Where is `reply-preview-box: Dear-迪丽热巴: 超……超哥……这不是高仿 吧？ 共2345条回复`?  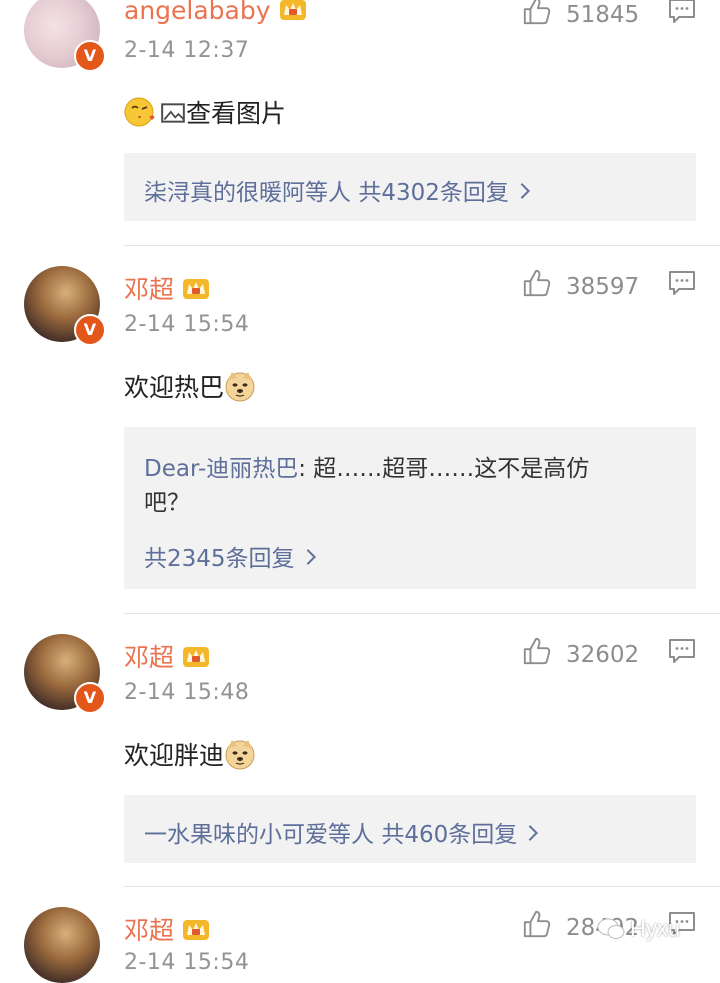 reply-preview-box: Dear-迪丽热巴: 超……超哥……这不是高仿 吧？ 共2345条回复 is located at coordinates (410, 508).